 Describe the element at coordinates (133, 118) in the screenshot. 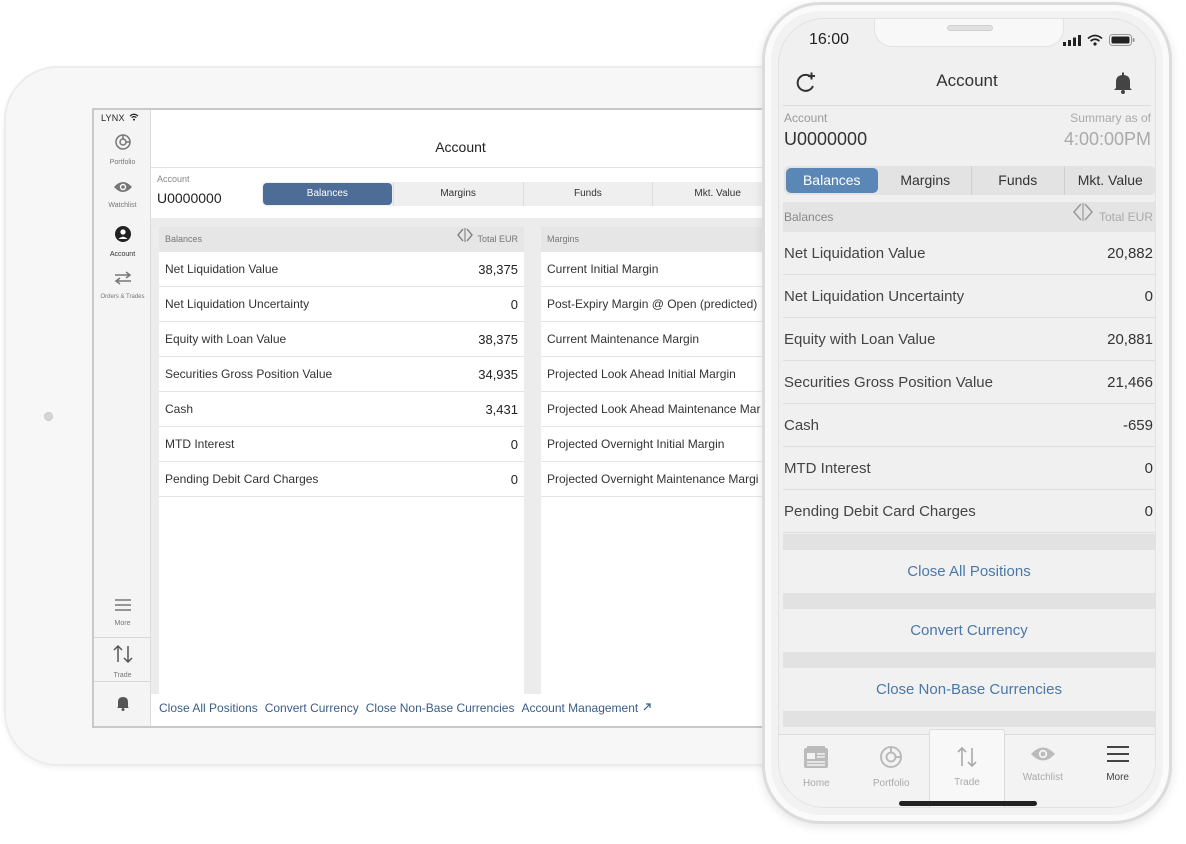

I see `wifi-icon` at that location.